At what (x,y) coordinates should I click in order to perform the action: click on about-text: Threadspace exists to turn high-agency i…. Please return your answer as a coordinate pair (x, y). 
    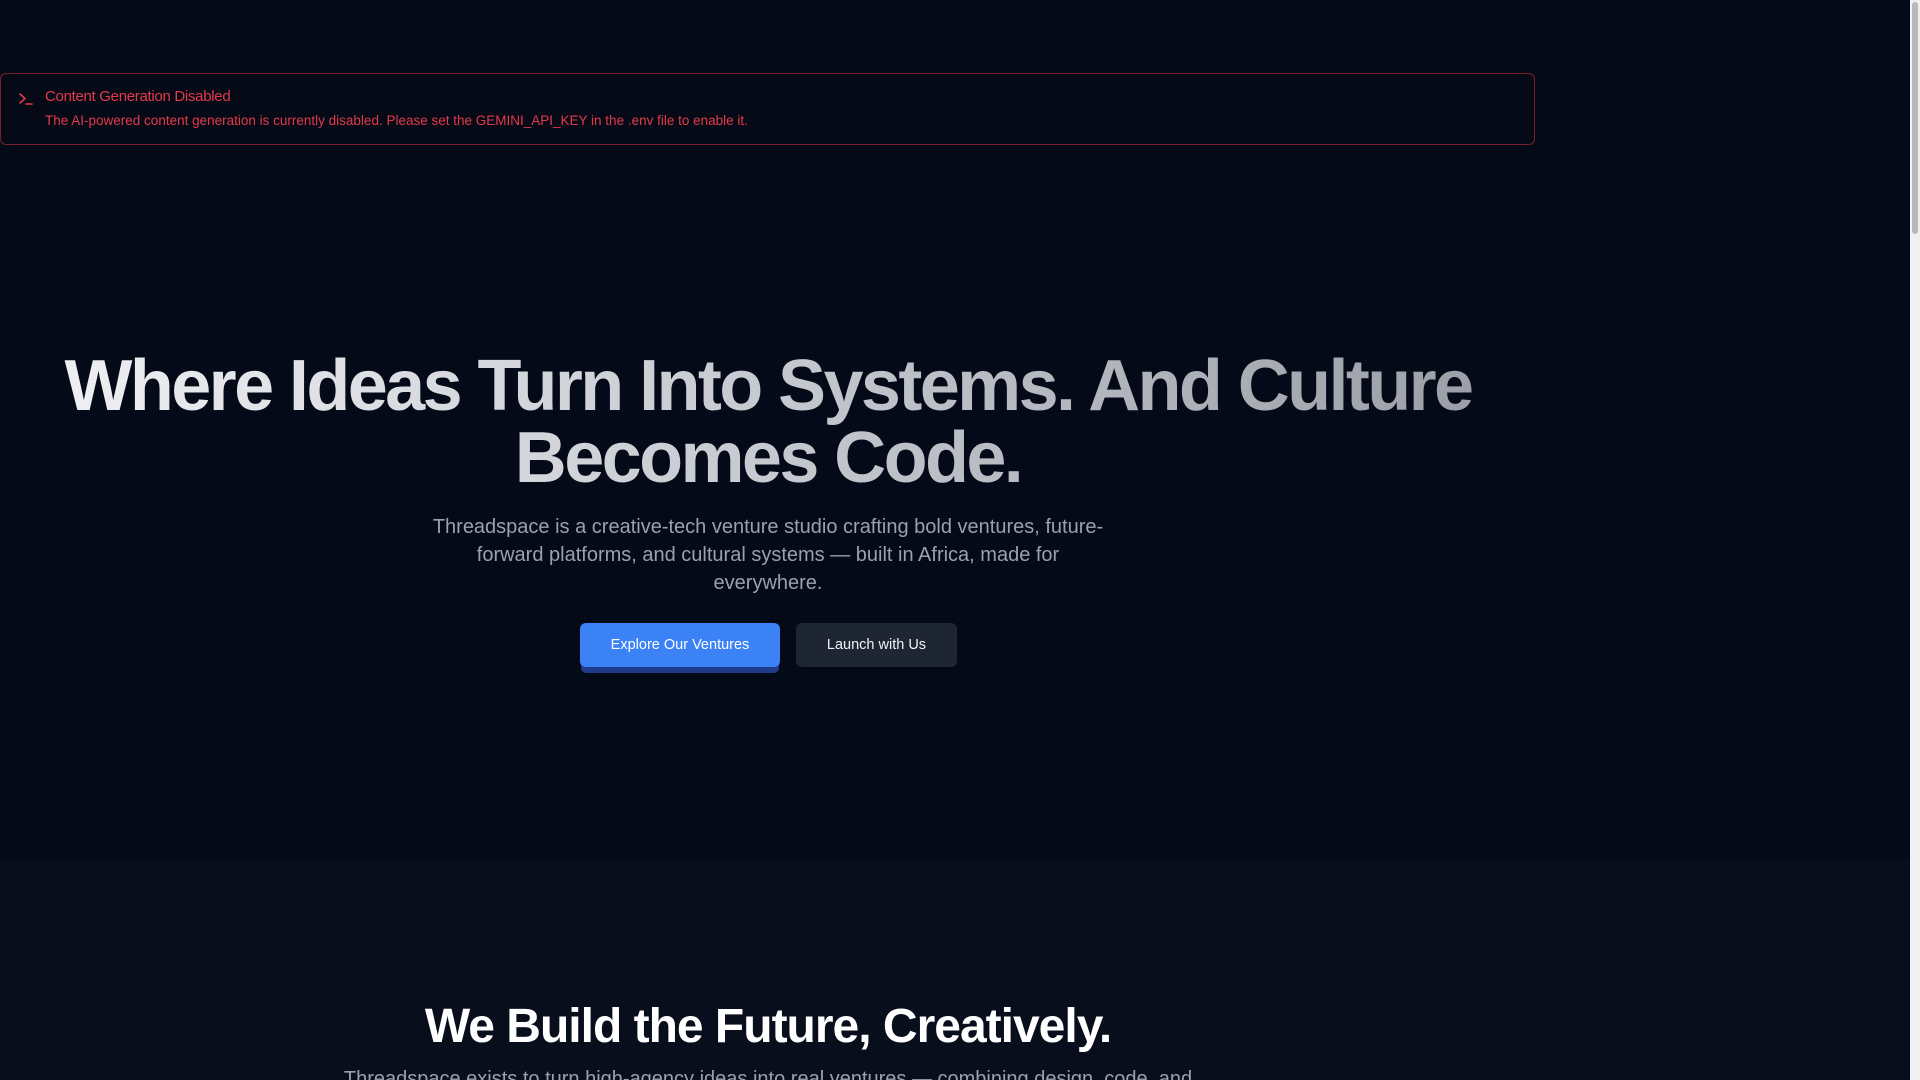
    Looking at the image, I should click on (768, 1074).